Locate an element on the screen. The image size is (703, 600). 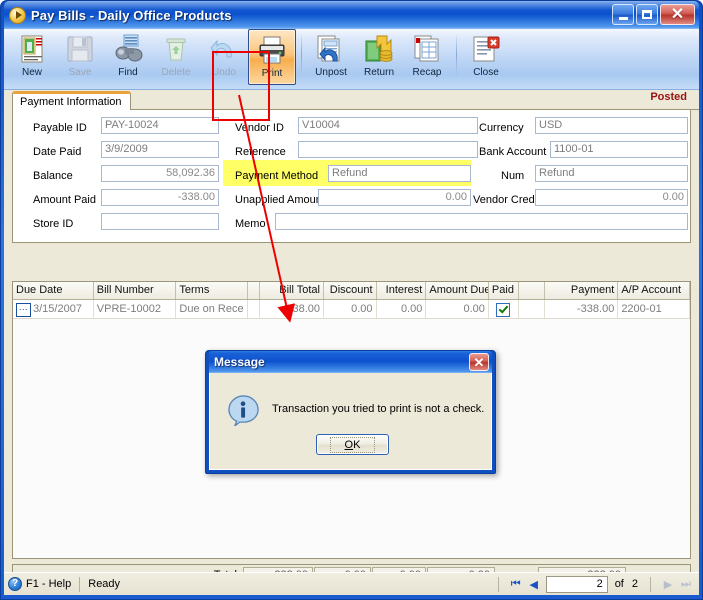
row-selector-icon: ⋯ is located at coordinates (23, 309).